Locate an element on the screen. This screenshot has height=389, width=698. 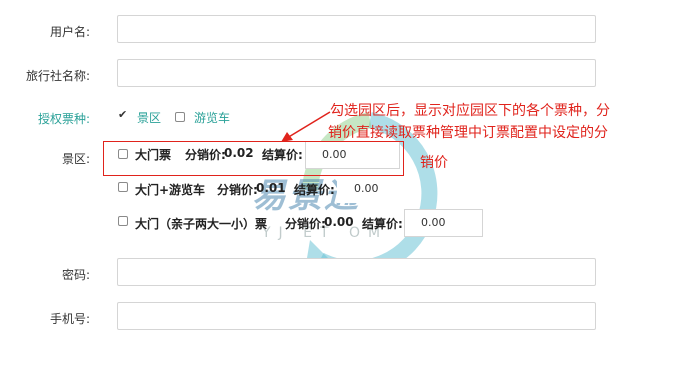
auth-ticket-type-label: 授权票种: is located at coordinates (63, 119).